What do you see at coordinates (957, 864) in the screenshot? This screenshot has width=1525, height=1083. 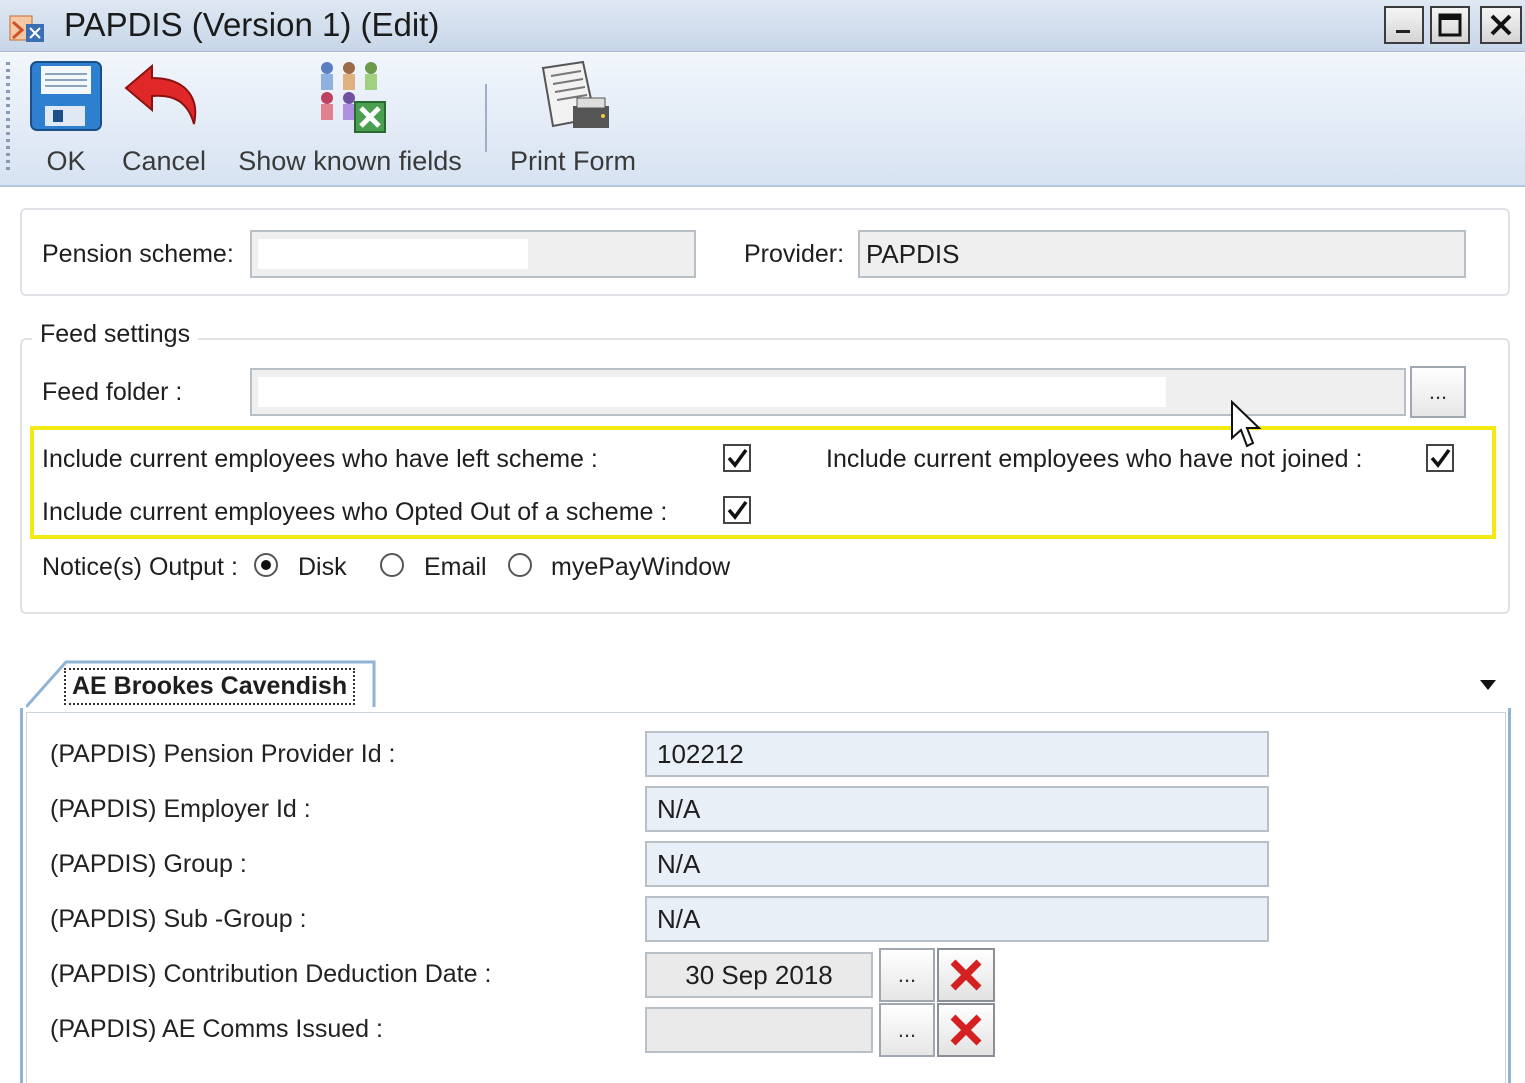 I see `group-field: N/A` at bounding box center [957, 864].